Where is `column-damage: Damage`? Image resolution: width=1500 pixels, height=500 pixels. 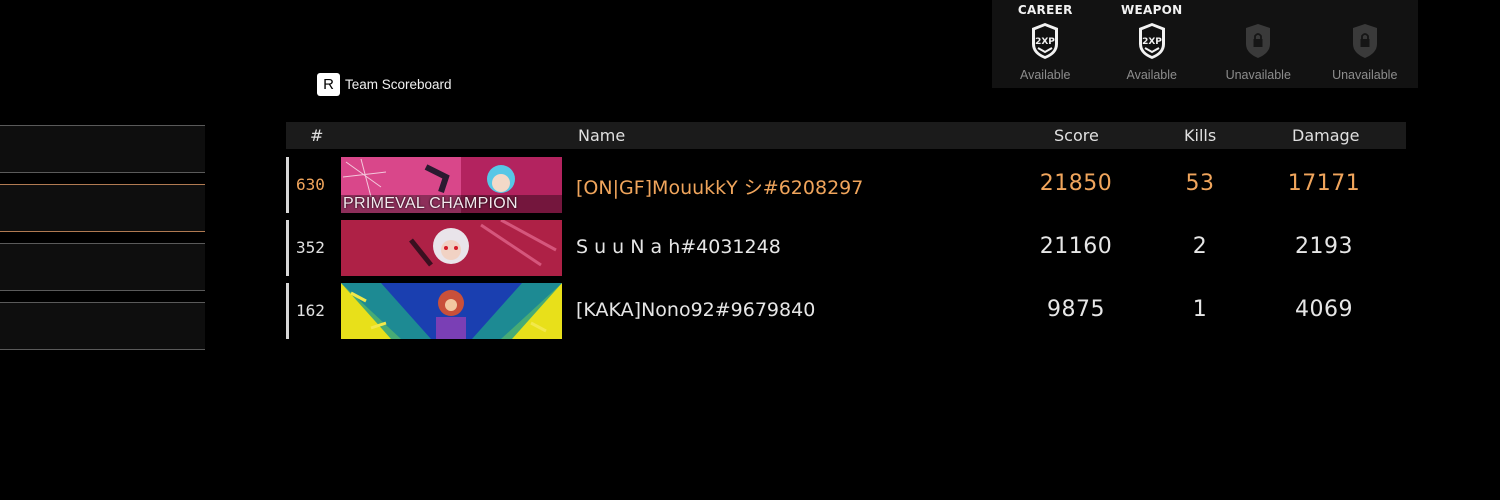 column-damage: Damage is located at coordinates (1326, 135).